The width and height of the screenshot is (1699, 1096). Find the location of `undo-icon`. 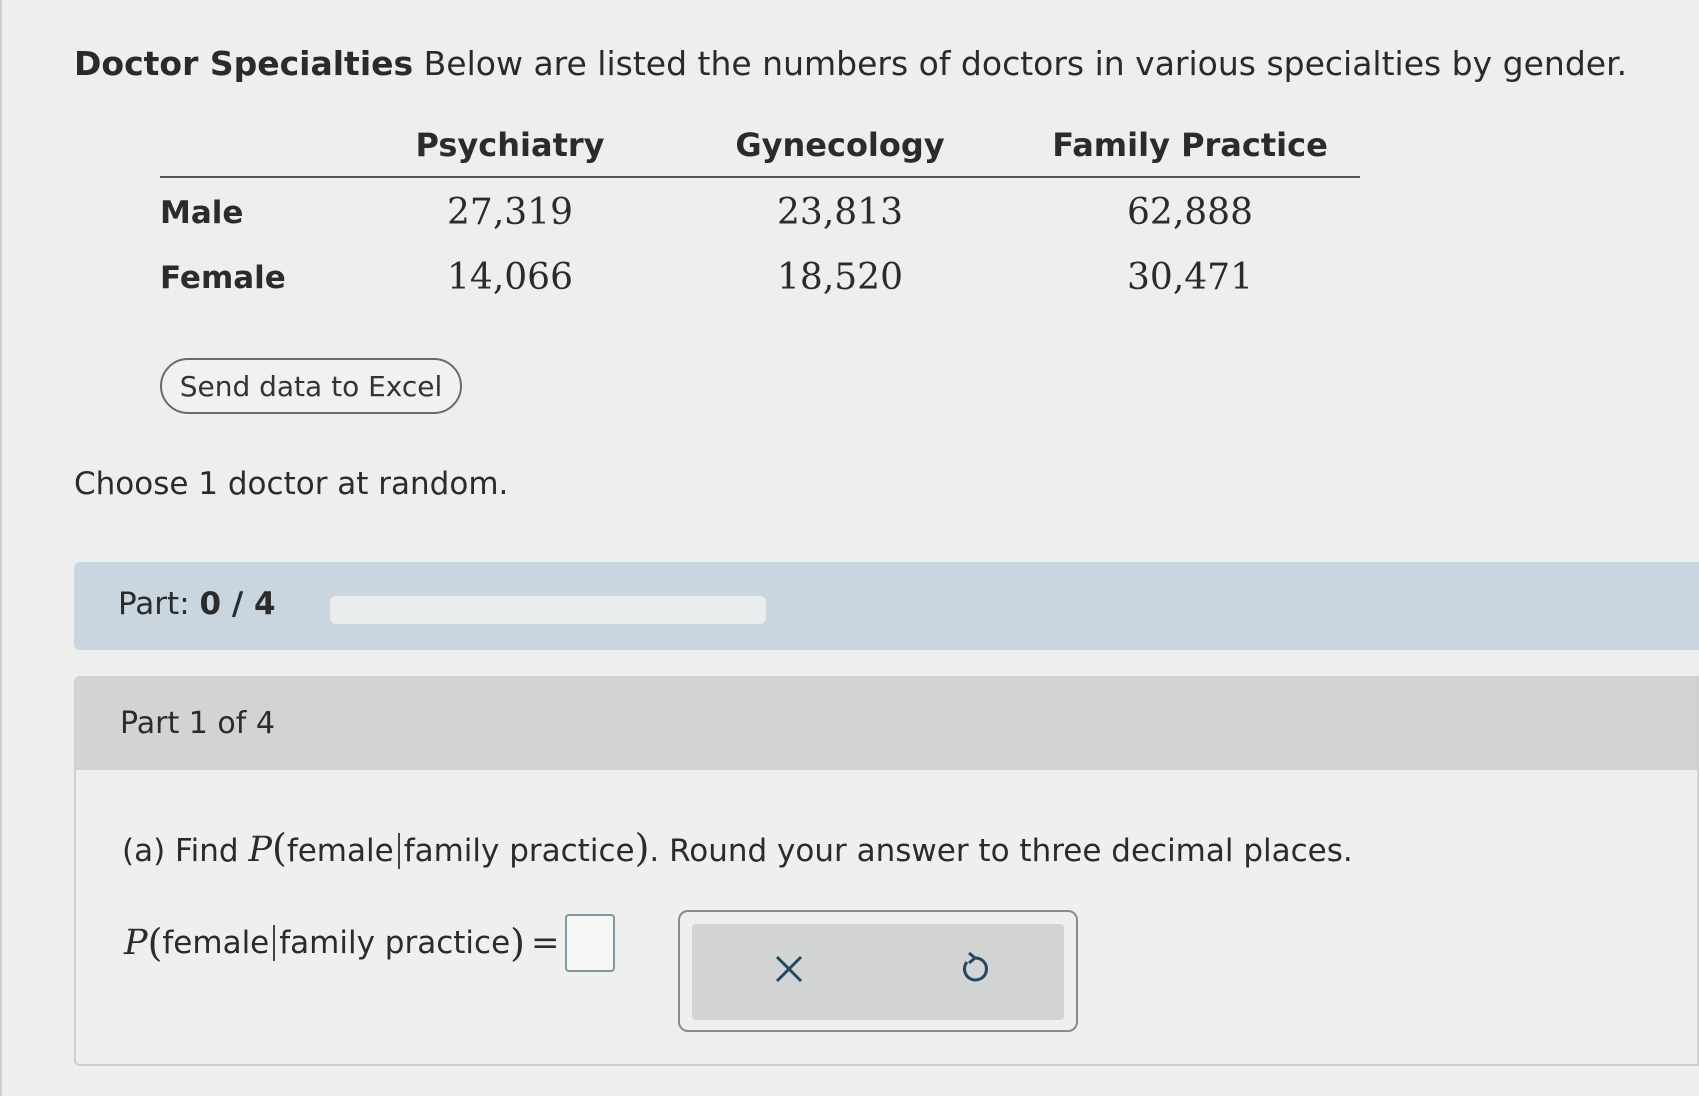

undo-icon is located at coordinates (975, 973).